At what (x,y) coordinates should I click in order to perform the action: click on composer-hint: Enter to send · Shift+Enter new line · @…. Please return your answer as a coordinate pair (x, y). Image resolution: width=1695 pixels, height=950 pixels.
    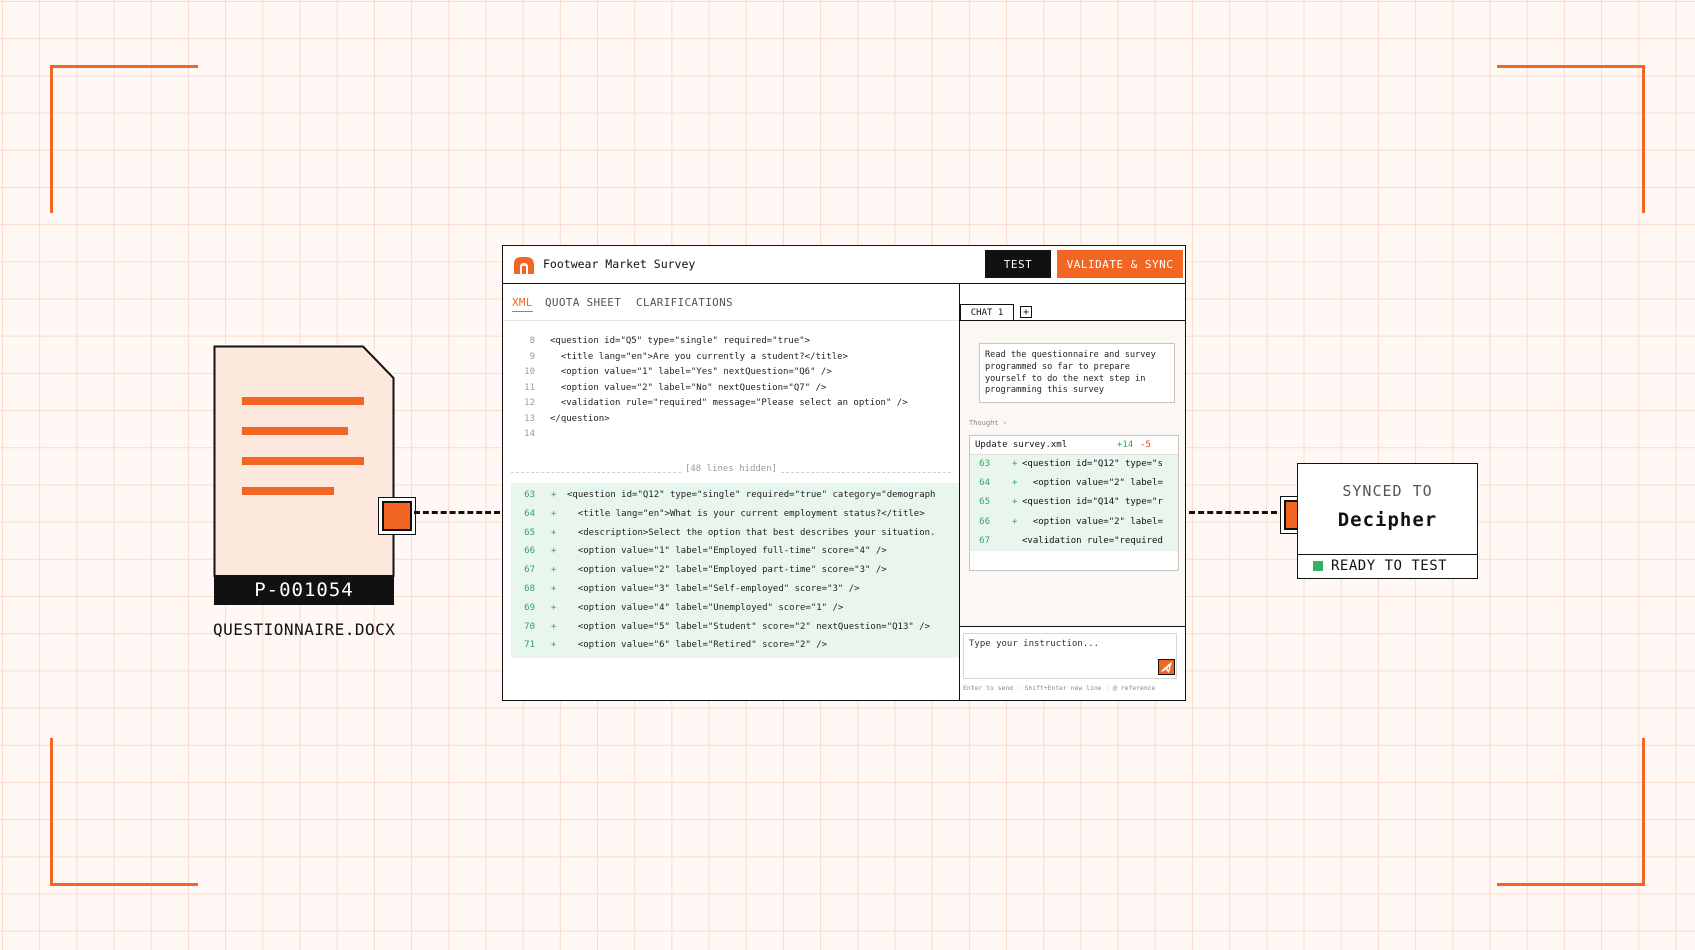
    Looking at the image, I should click on (1059, 688).